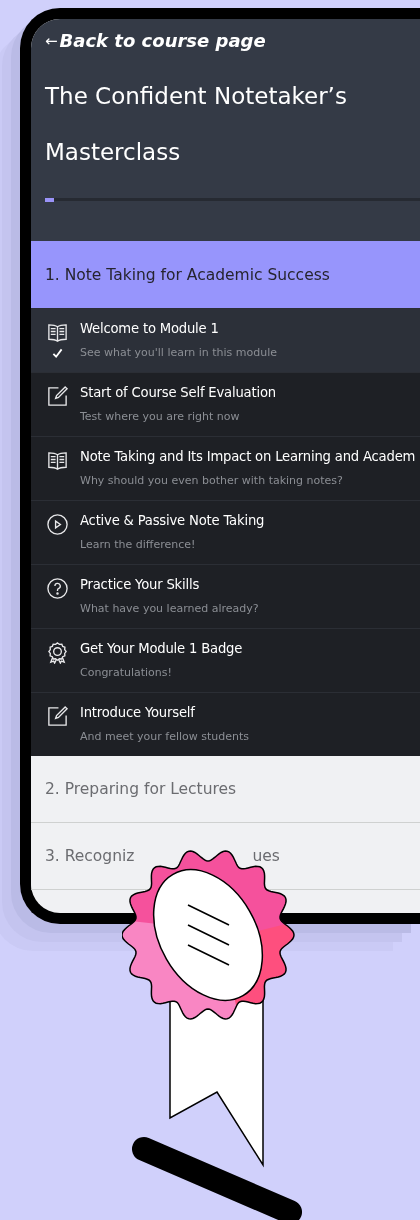 The width and height of the screenshot is (420, 1220). Describe the element at coordinates (57, 652) in the screenshot. I see `award-icon` at that location.